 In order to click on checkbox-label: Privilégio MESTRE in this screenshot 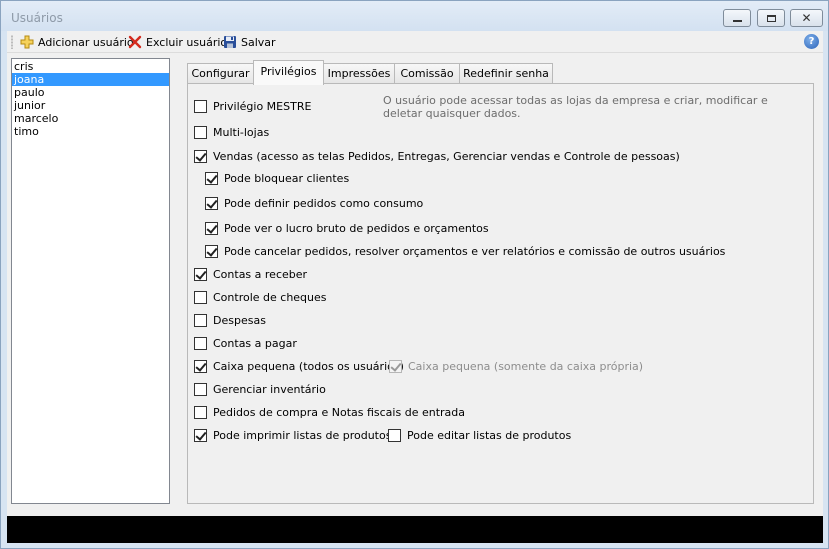, I will do `click(262, 106)`.